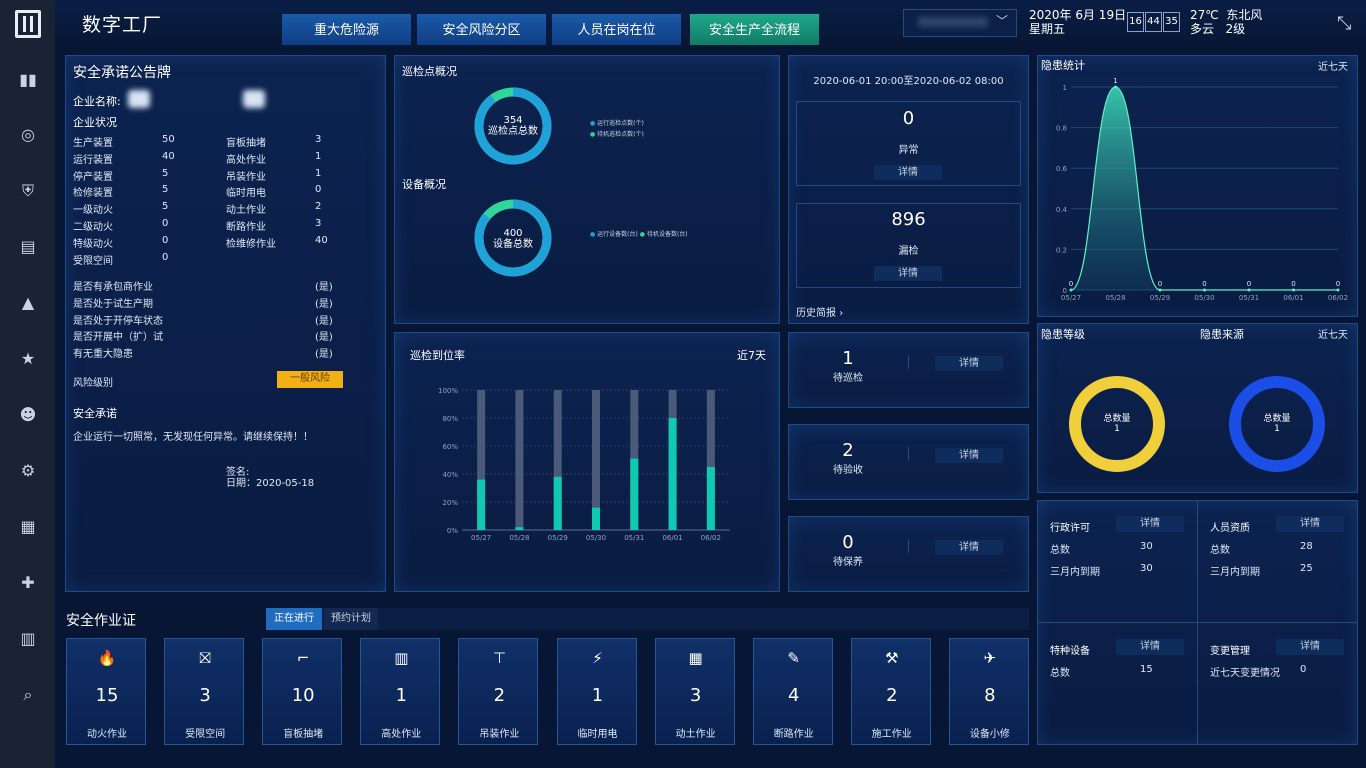 This screenshot has width=1366, height=768. Describe the element at coordinates (93, 143) in the screenshot. I see `stat-label: 生产装置` at that location.